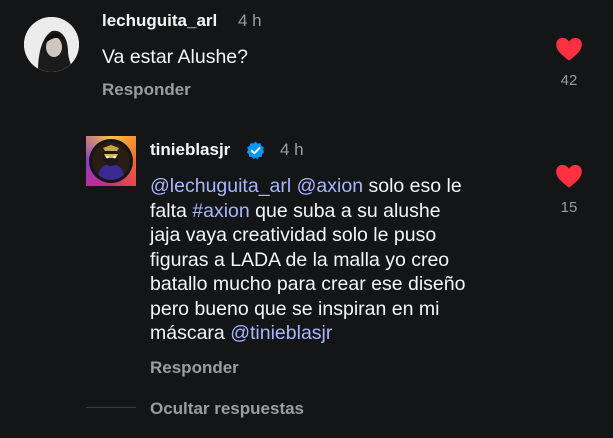 The height and width of the screenshot is (438, 613). What do you see at coordinates (569, 80) in the screenshot?
I see `like-count: 42` at bounding box center [569, 80].